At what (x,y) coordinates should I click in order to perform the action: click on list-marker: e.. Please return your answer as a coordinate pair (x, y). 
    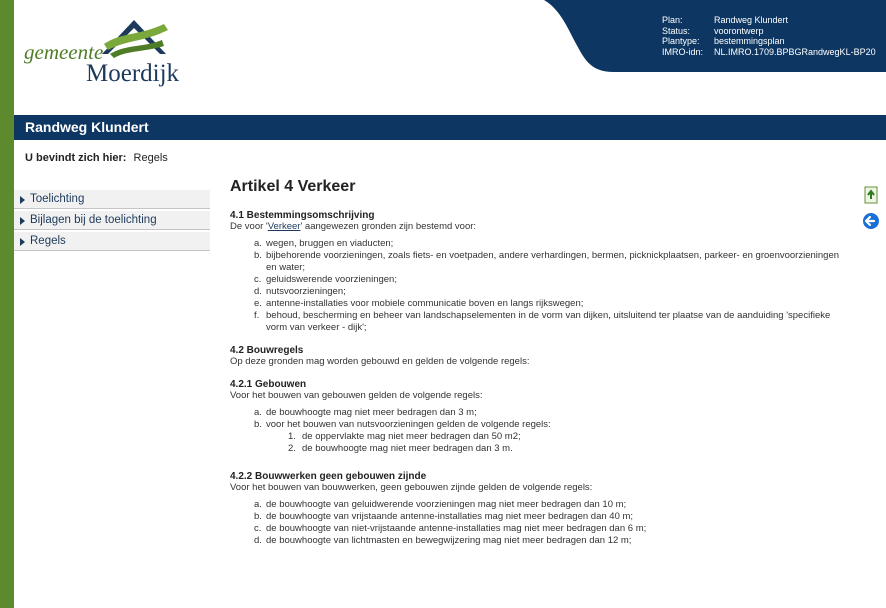
    Looking at the image, I should click on (258, 303).